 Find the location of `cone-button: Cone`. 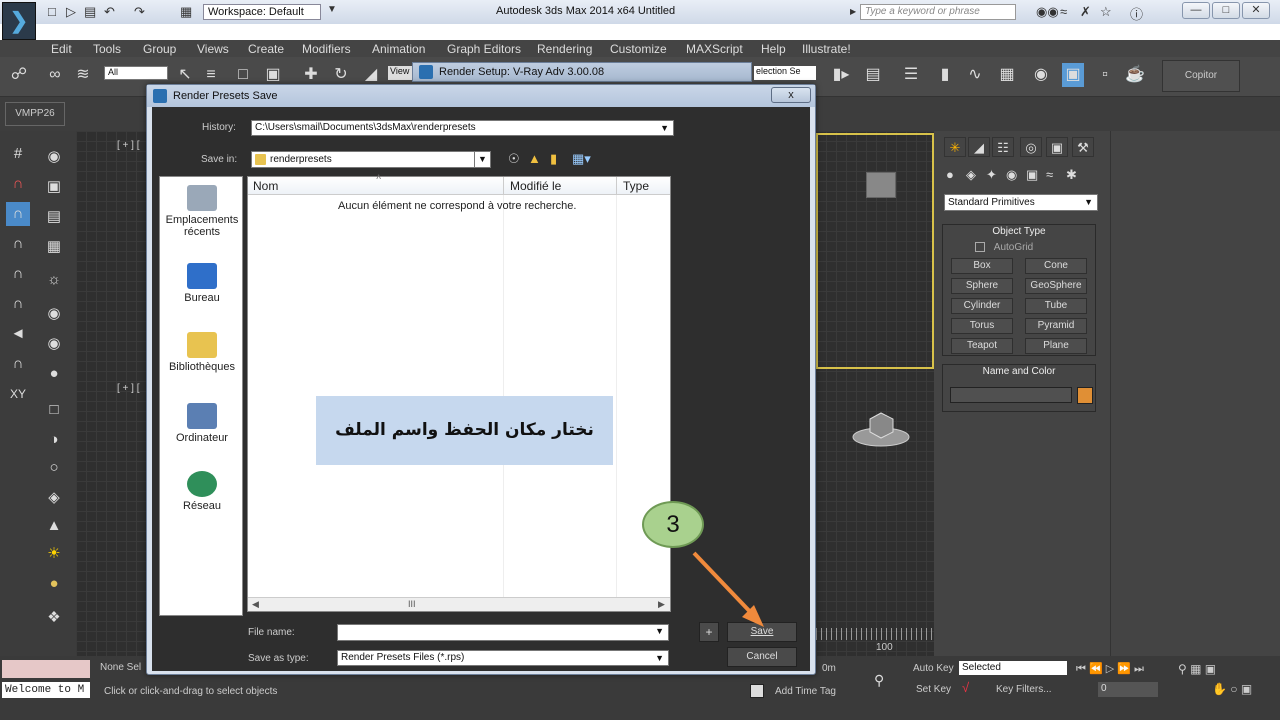

cone-button: Cone is located at coordinates (1056, 266).